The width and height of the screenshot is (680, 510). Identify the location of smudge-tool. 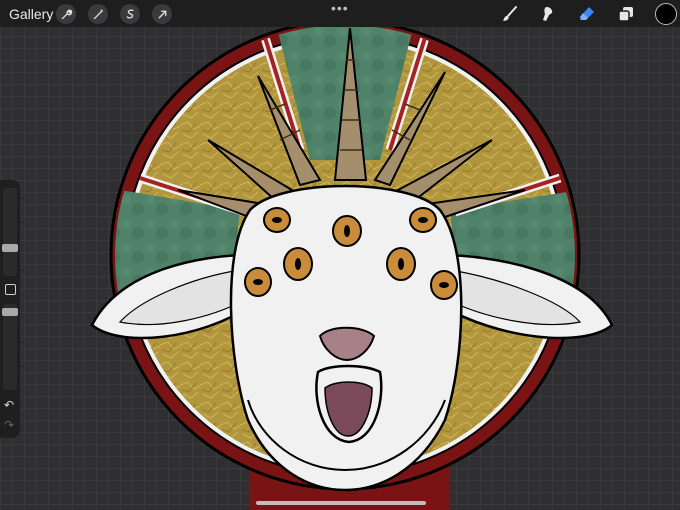
(548, 14).